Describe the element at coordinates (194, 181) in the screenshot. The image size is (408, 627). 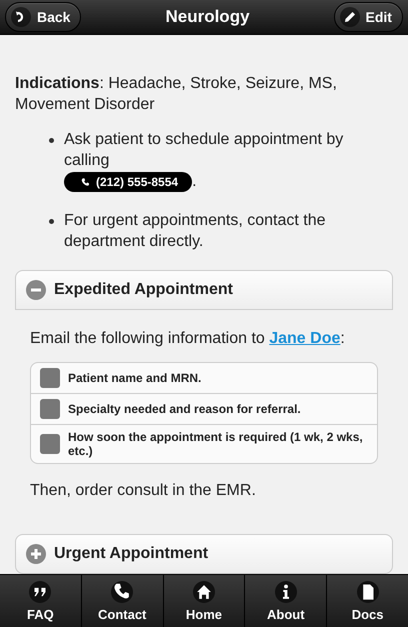
I see `period-text: .` at that location.